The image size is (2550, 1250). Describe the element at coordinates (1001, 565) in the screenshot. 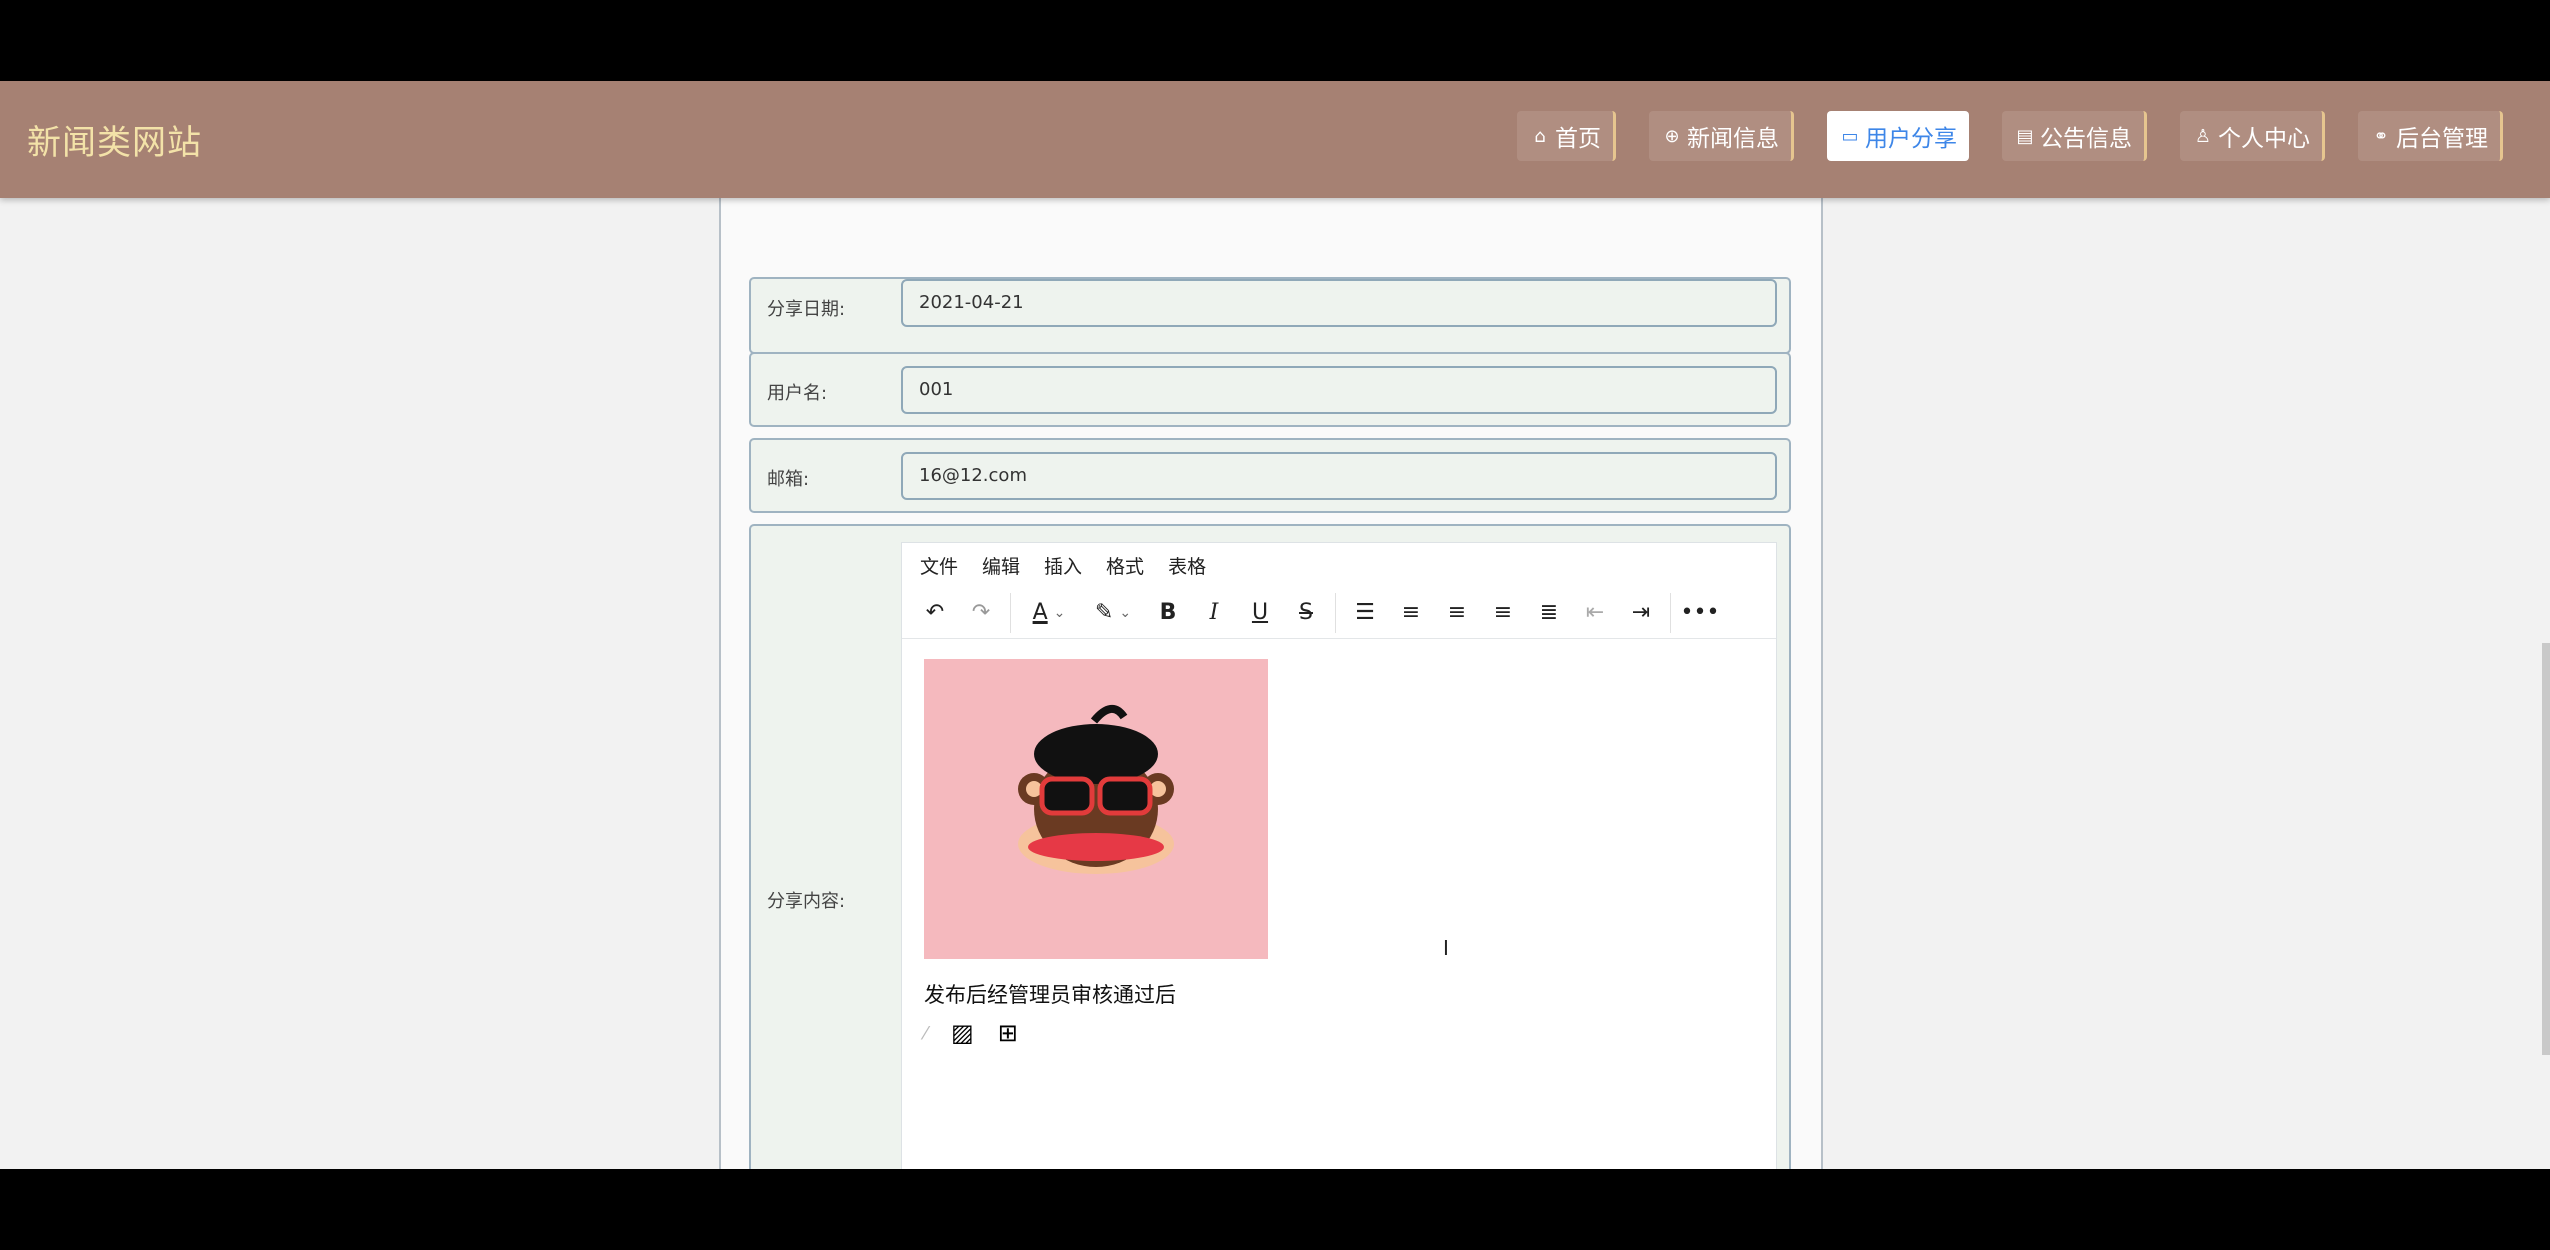

I see `menu-edit: 编辑` at that location.